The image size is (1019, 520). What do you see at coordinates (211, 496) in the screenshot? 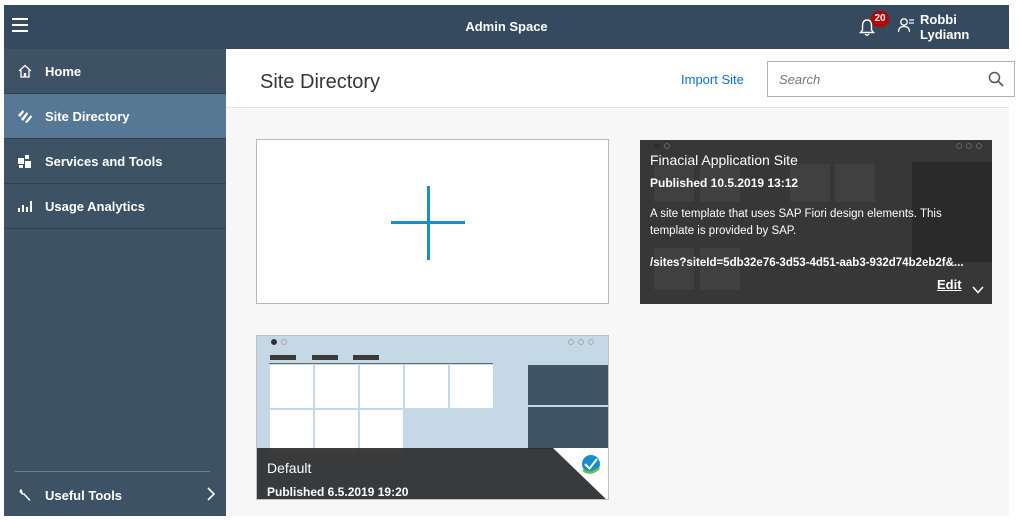
I see `chevron-right-icon` at bounding box center [211, 496].